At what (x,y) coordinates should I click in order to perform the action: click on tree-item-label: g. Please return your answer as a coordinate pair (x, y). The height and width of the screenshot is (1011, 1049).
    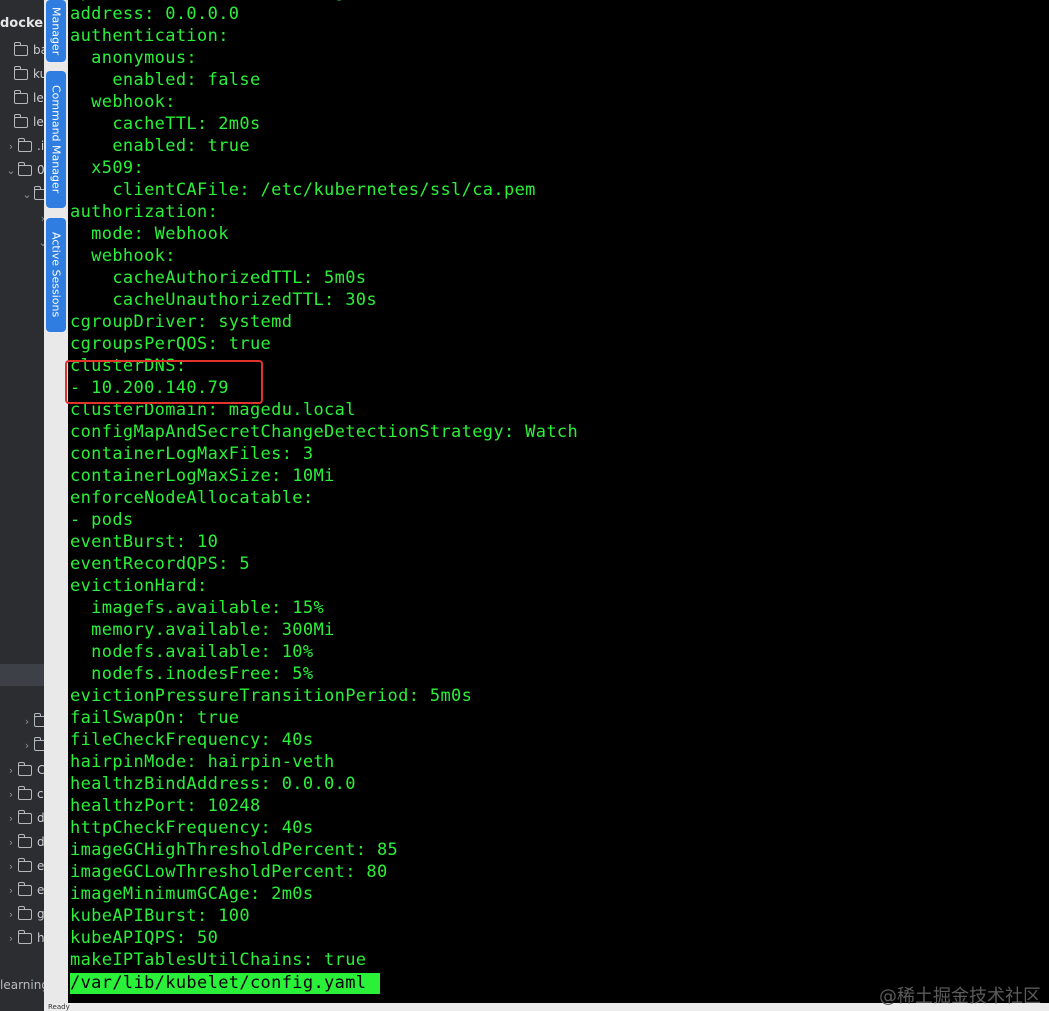
    Looking at the image, I should click on (40, 914).